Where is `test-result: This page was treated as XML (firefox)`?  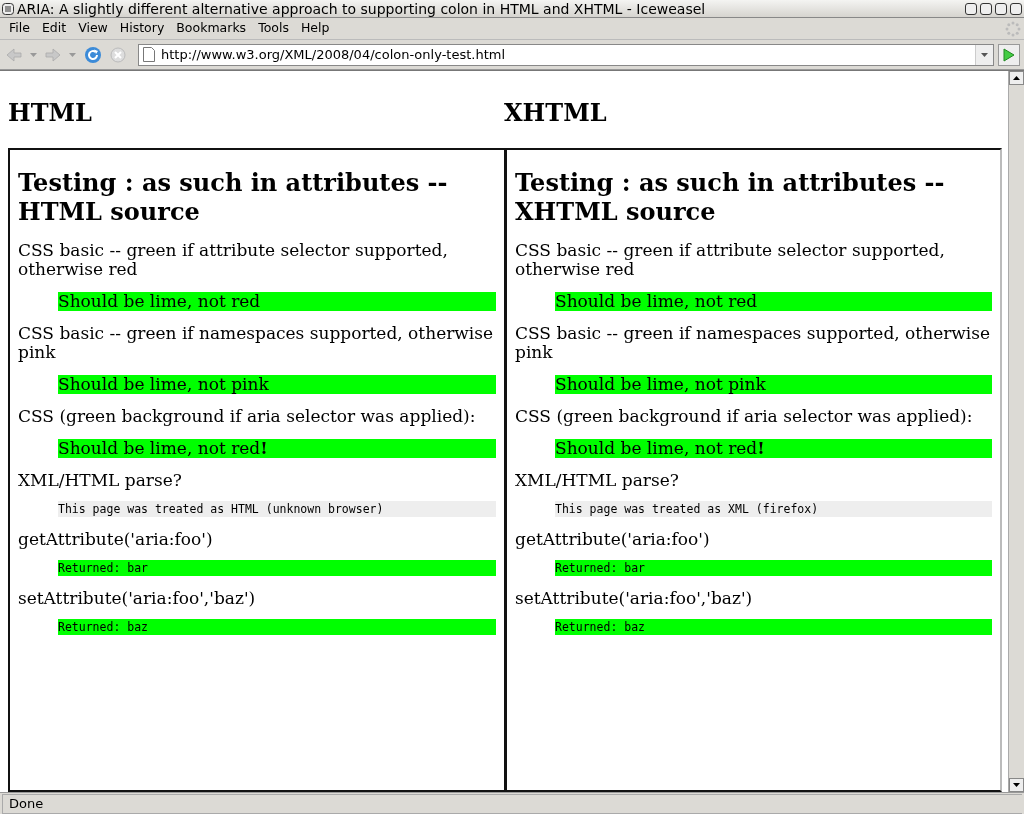
test-result: This page was treated as XML (firefox) is located at coordinates (773, 509).